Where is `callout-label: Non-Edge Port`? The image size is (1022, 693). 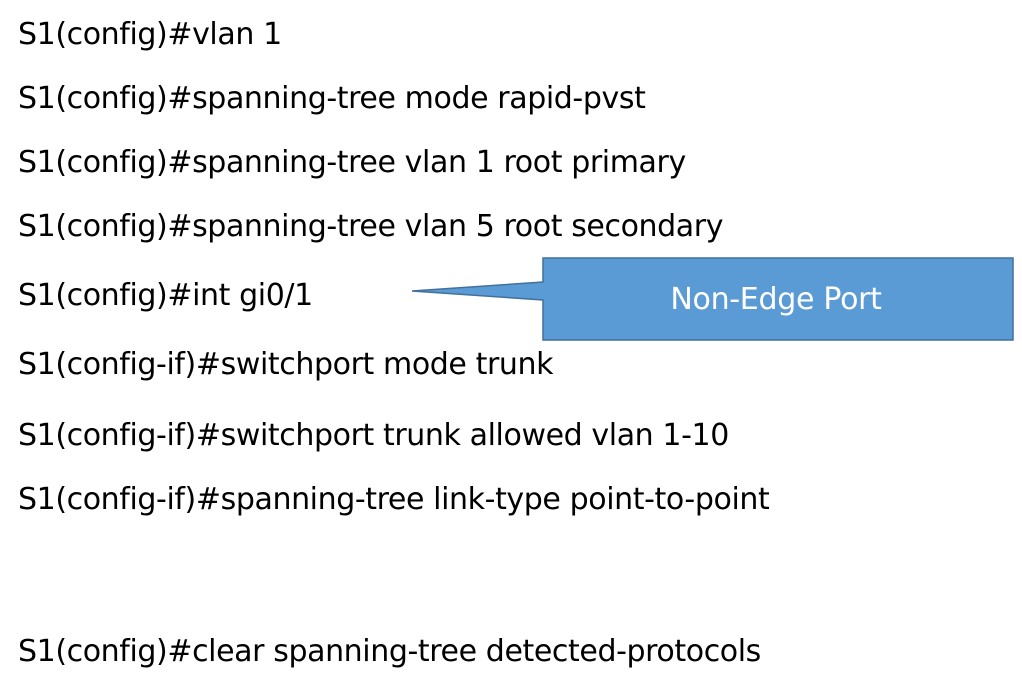 callout-label: Non-Edge Port is located at coordinates (776, 299).